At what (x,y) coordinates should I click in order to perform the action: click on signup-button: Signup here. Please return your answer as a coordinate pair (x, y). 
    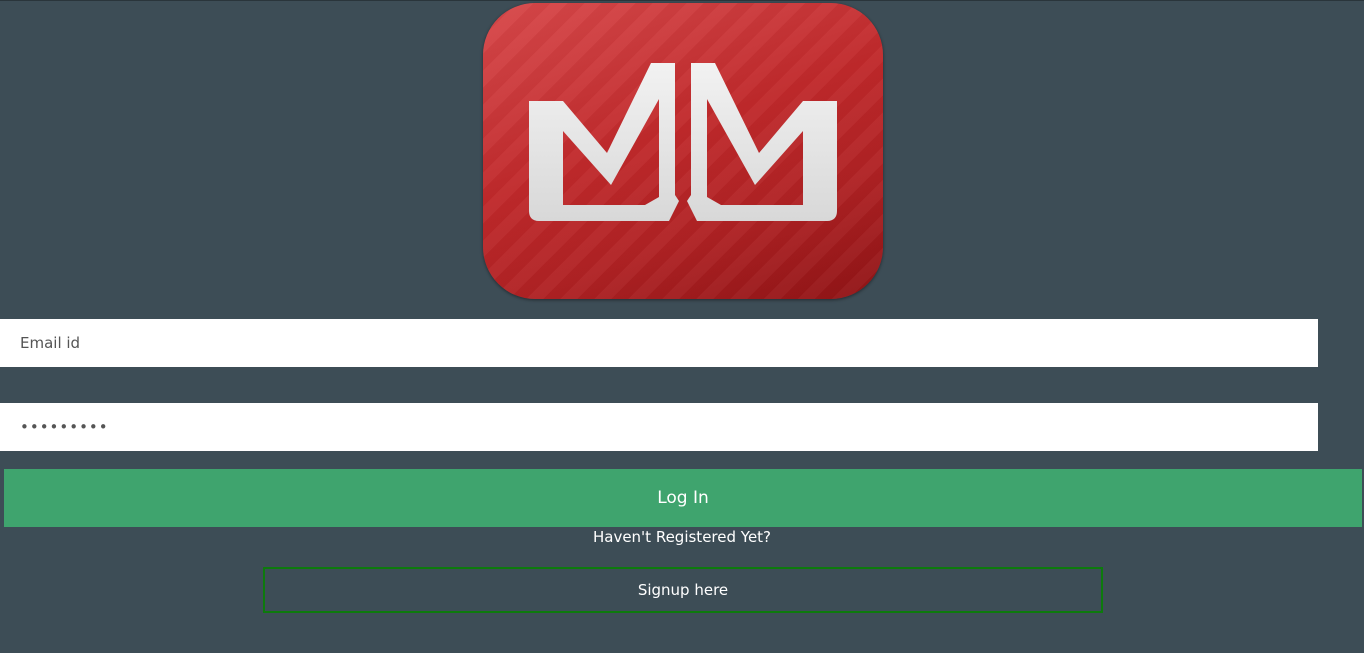
    Looking at the image, I should click on (683, 590).